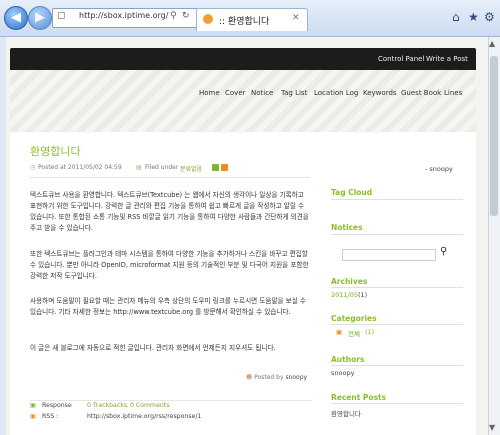  I want to click on menu-tag-list: Tag List, so click(294, 93).